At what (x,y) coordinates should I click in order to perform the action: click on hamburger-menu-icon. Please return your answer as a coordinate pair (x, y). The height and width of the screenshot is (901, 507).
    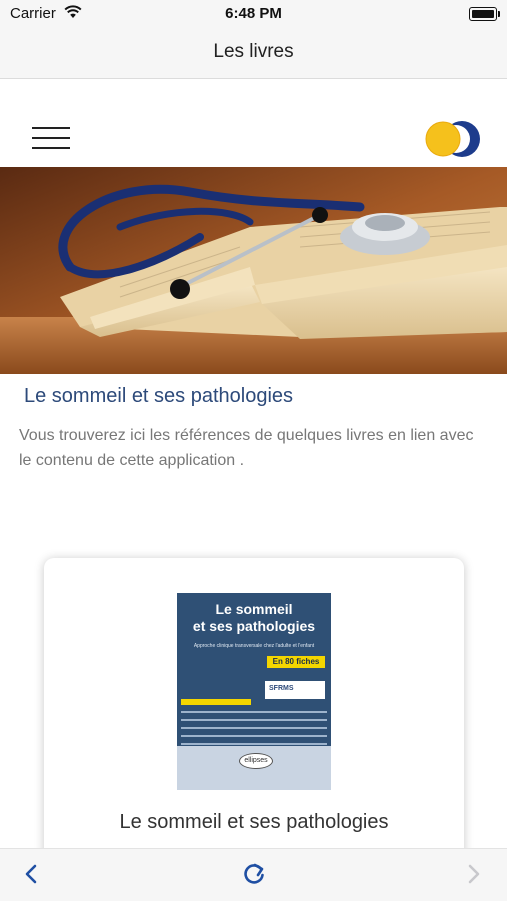
    Looking at the image, I should click on (51, 139).